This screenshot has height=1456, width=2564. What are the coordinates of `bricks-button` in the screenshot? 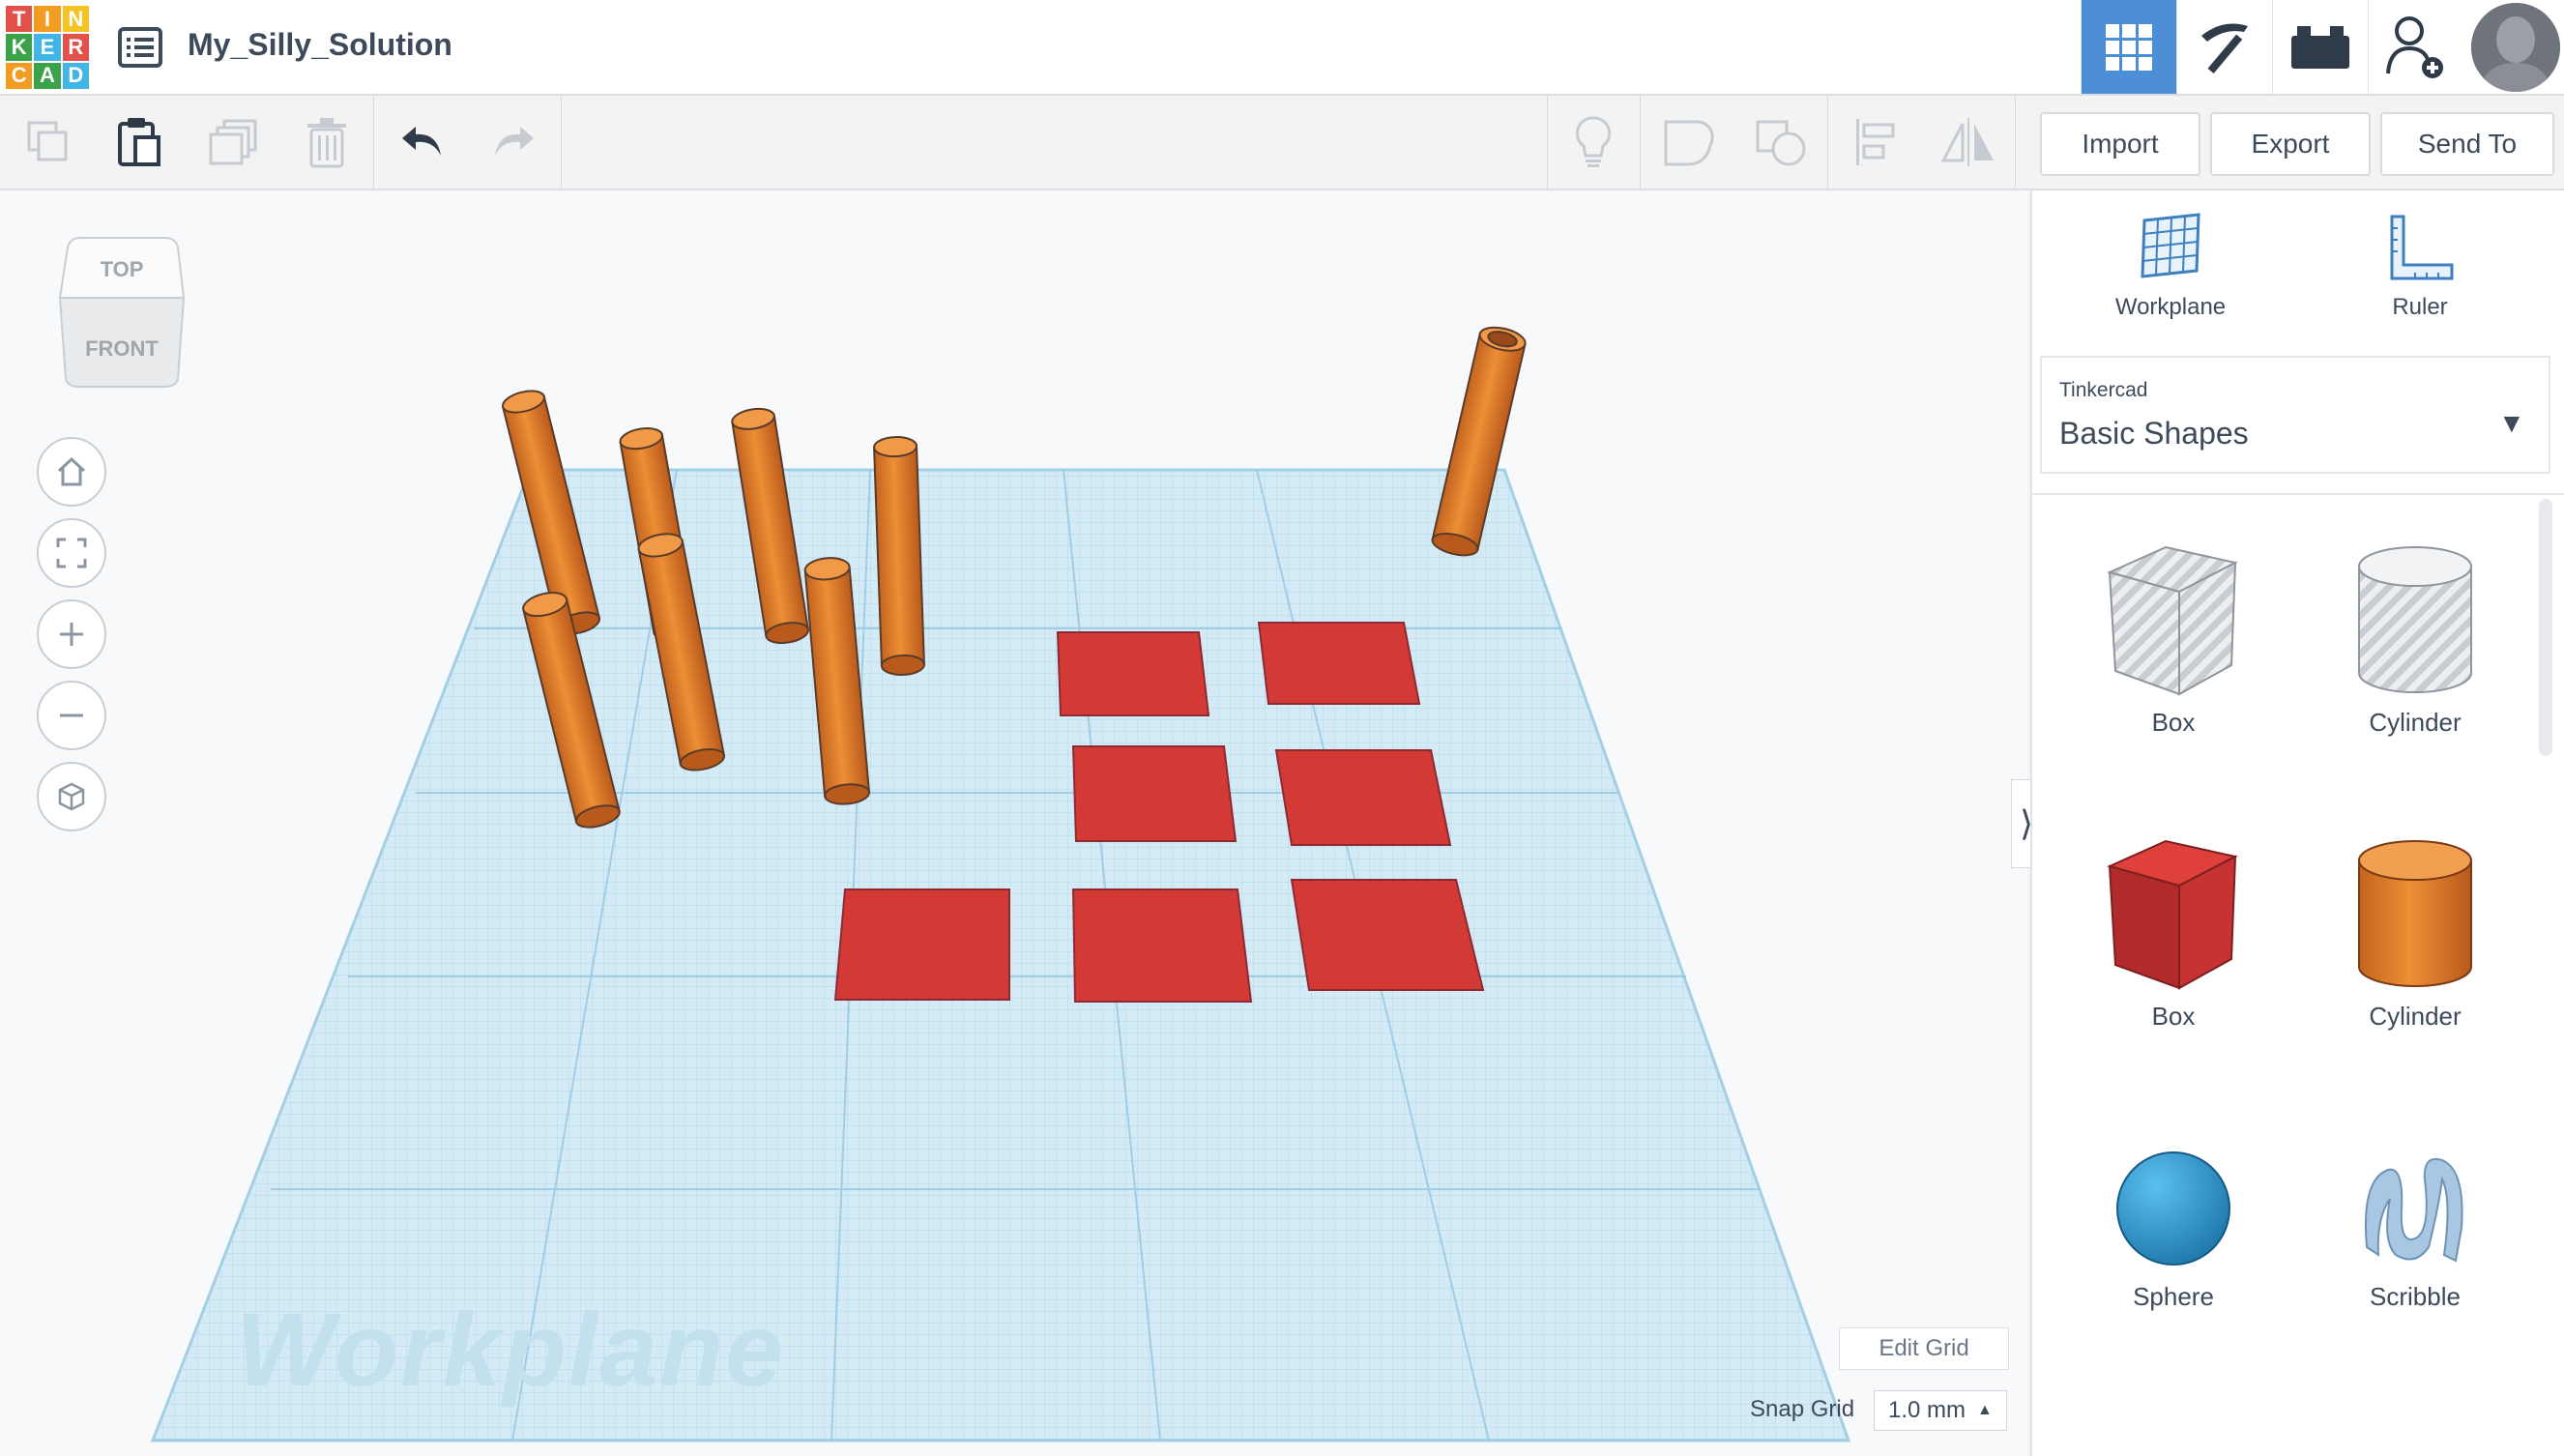 It's located at (2320, 47).